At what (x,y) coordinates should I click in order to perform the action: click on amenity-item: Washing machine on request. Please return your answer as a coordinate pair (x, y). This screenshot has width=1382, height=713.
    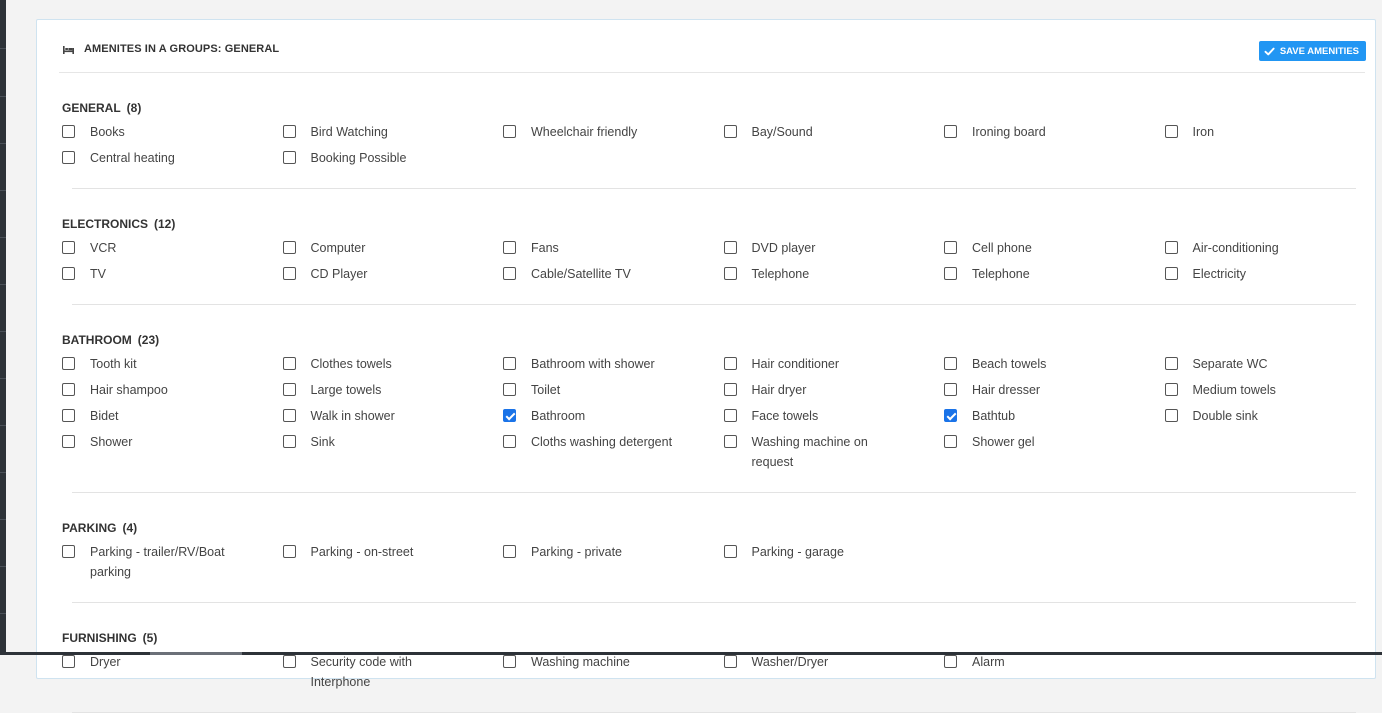
    Looking at the image, I should click on (834, 452).